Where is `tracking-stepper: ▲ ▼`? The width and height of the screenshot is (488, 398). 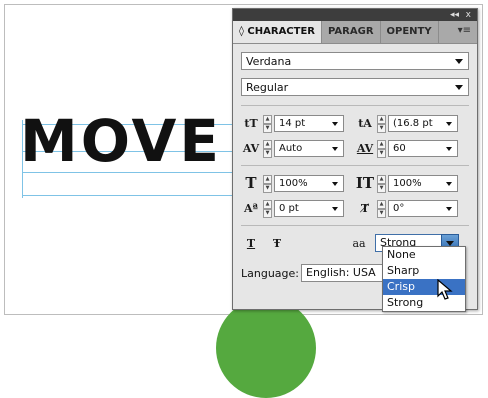 tracking-stepper: ▲ ▼ is located at coordinates (381, 149).